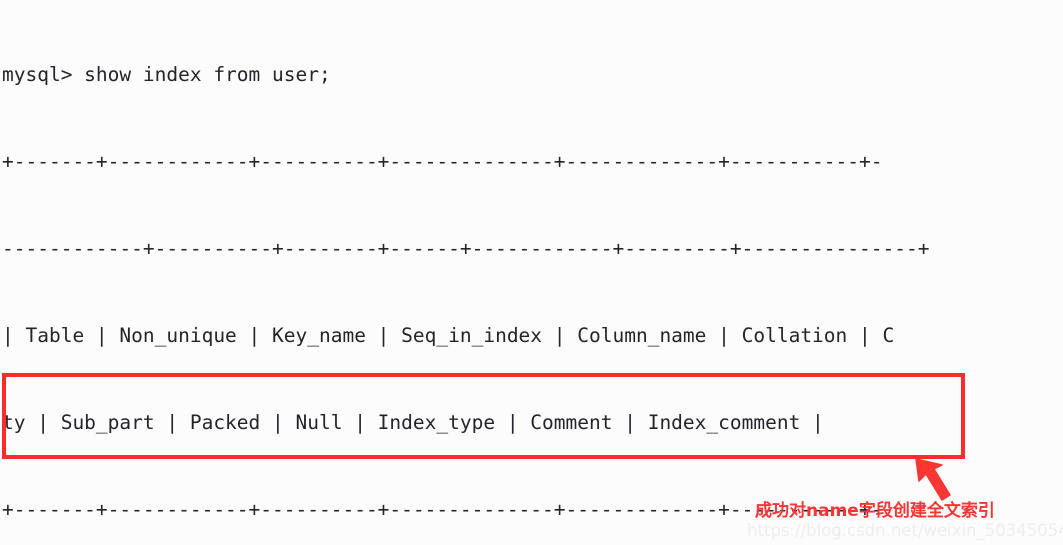 This screenshot has height=545, width=1063. I want to click on terminal-line: mysql> show index from user;, so click(166, 74).